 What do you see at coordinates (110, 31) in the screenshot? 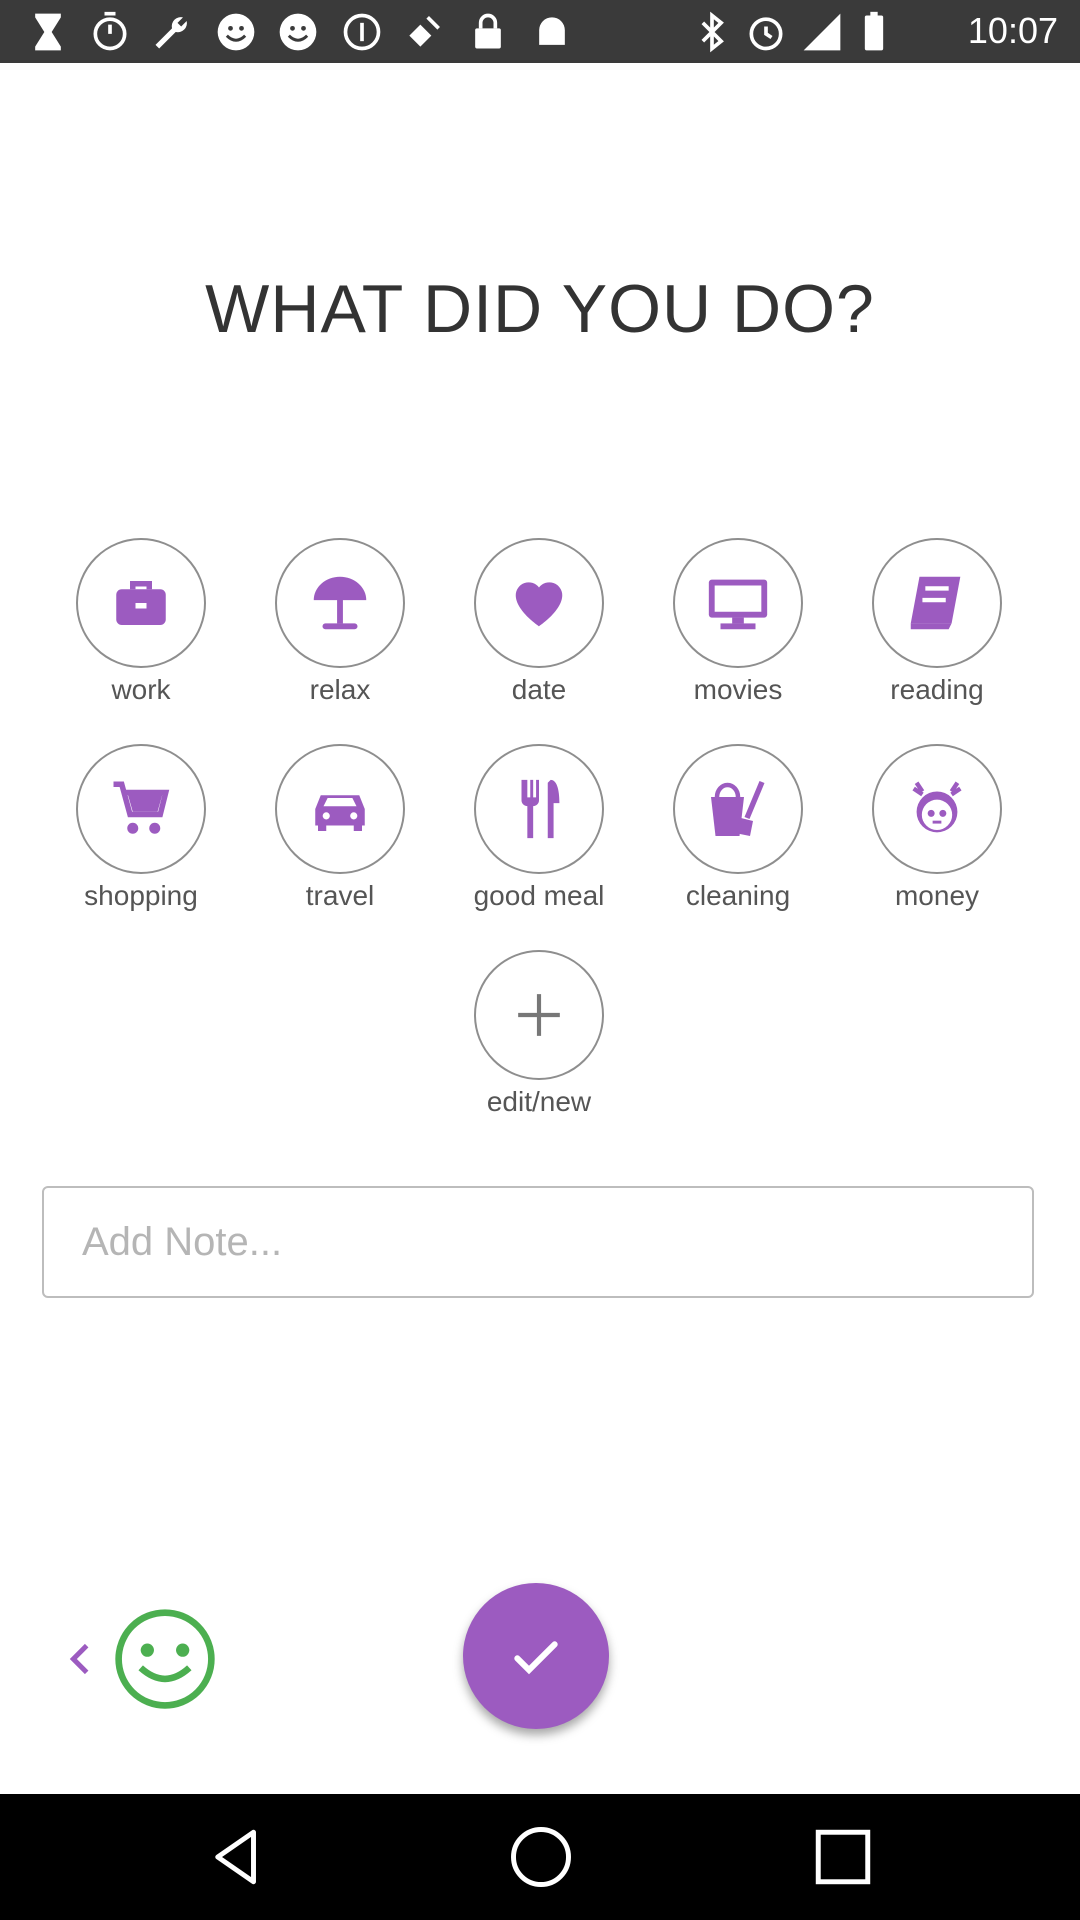
I see `stopwatch-icon` at bounding box center [110, 31].